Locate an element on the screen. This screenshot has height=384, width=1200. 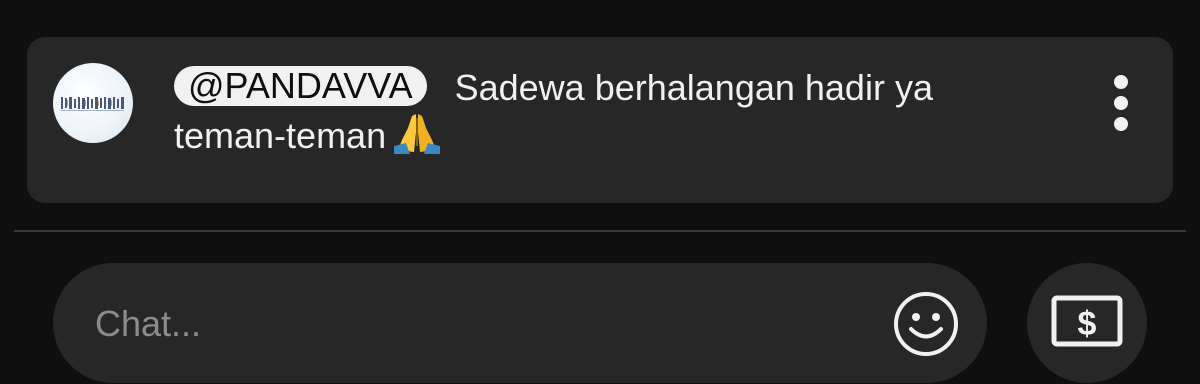
emoji-button is located at coordinates (926, 324).